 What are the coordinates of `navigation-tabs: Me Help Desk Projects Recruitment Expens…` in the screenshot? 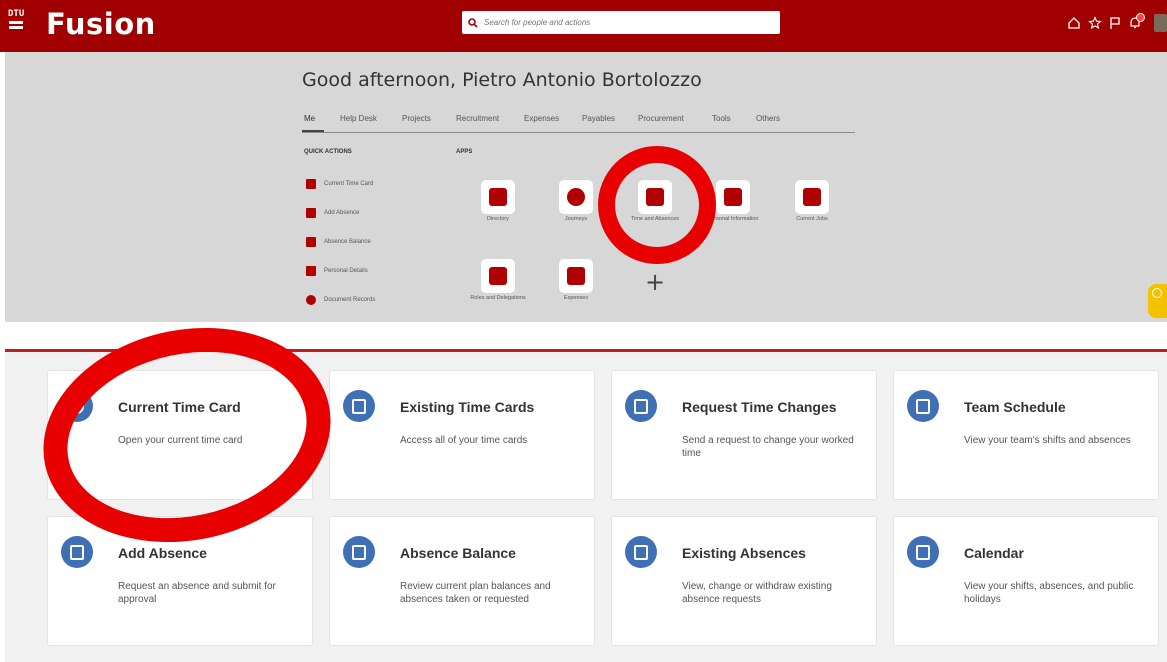 It's located at (578, 123).